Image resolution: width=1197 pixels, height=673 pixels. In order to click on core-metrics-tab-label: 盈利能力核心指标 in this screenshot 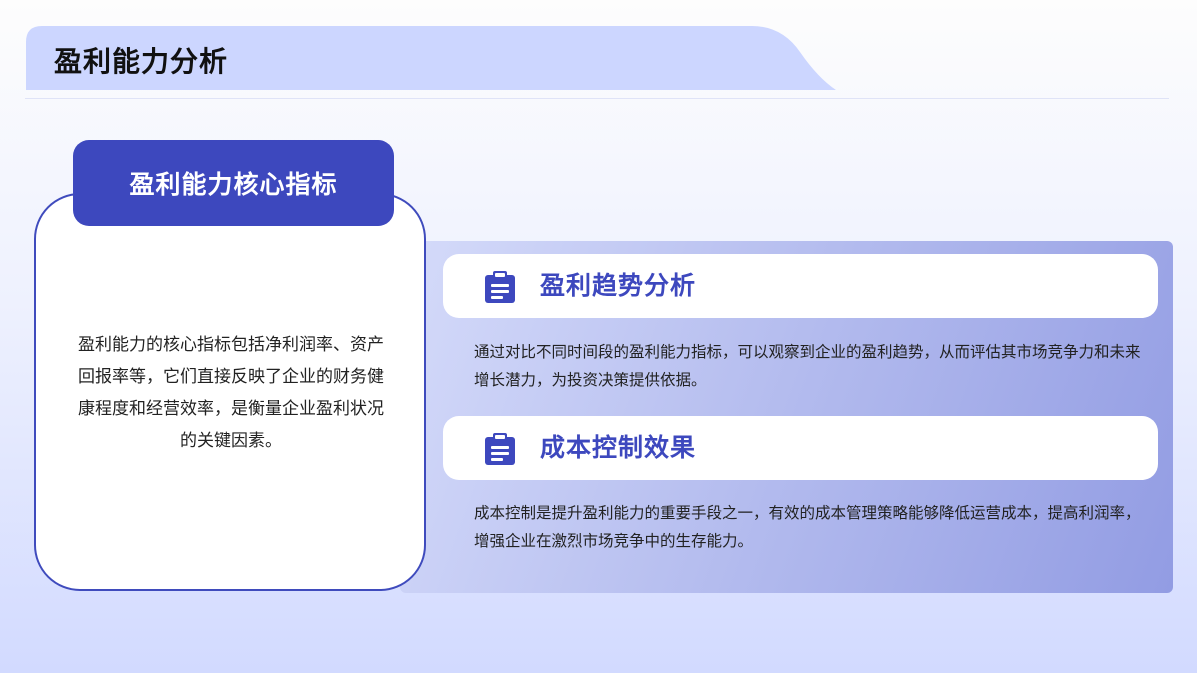, I will do `click(233, 184)`.